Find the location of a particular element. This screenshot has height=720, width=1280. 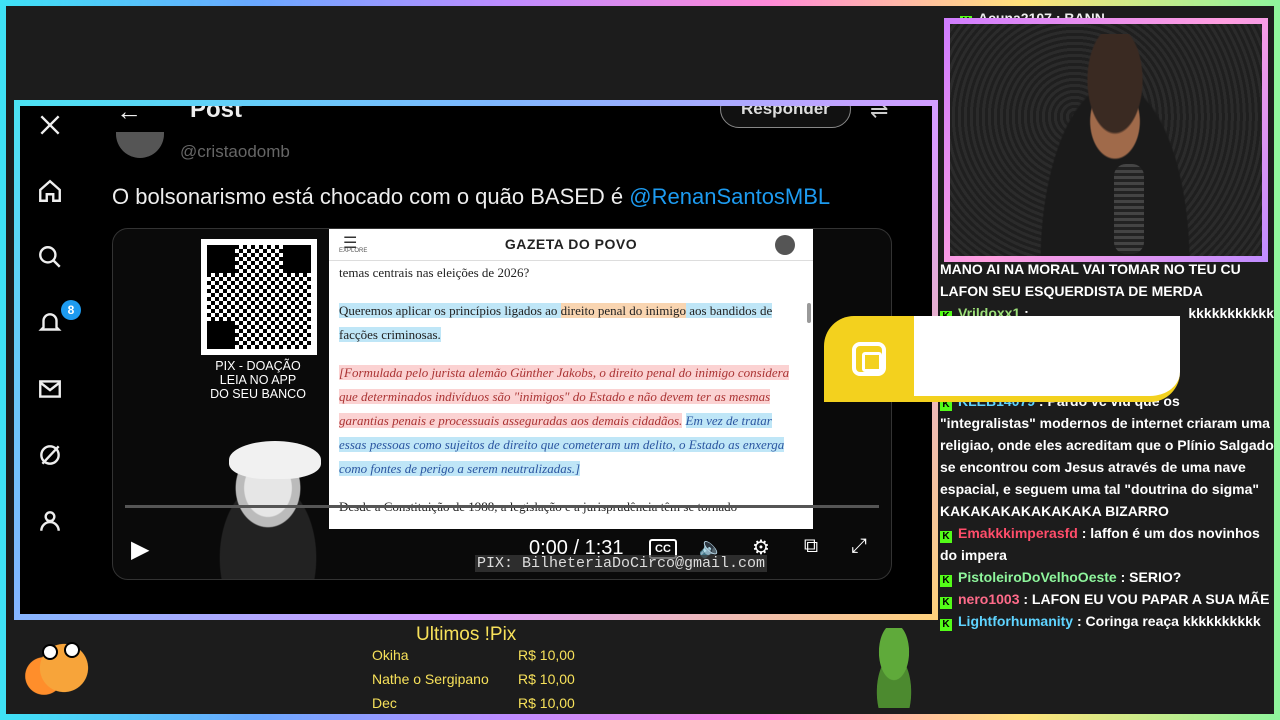

chat-message: Knero1003 : LAFON EU VOU PAPAR A SUA MÃE is located at coordinates (1107, 599).